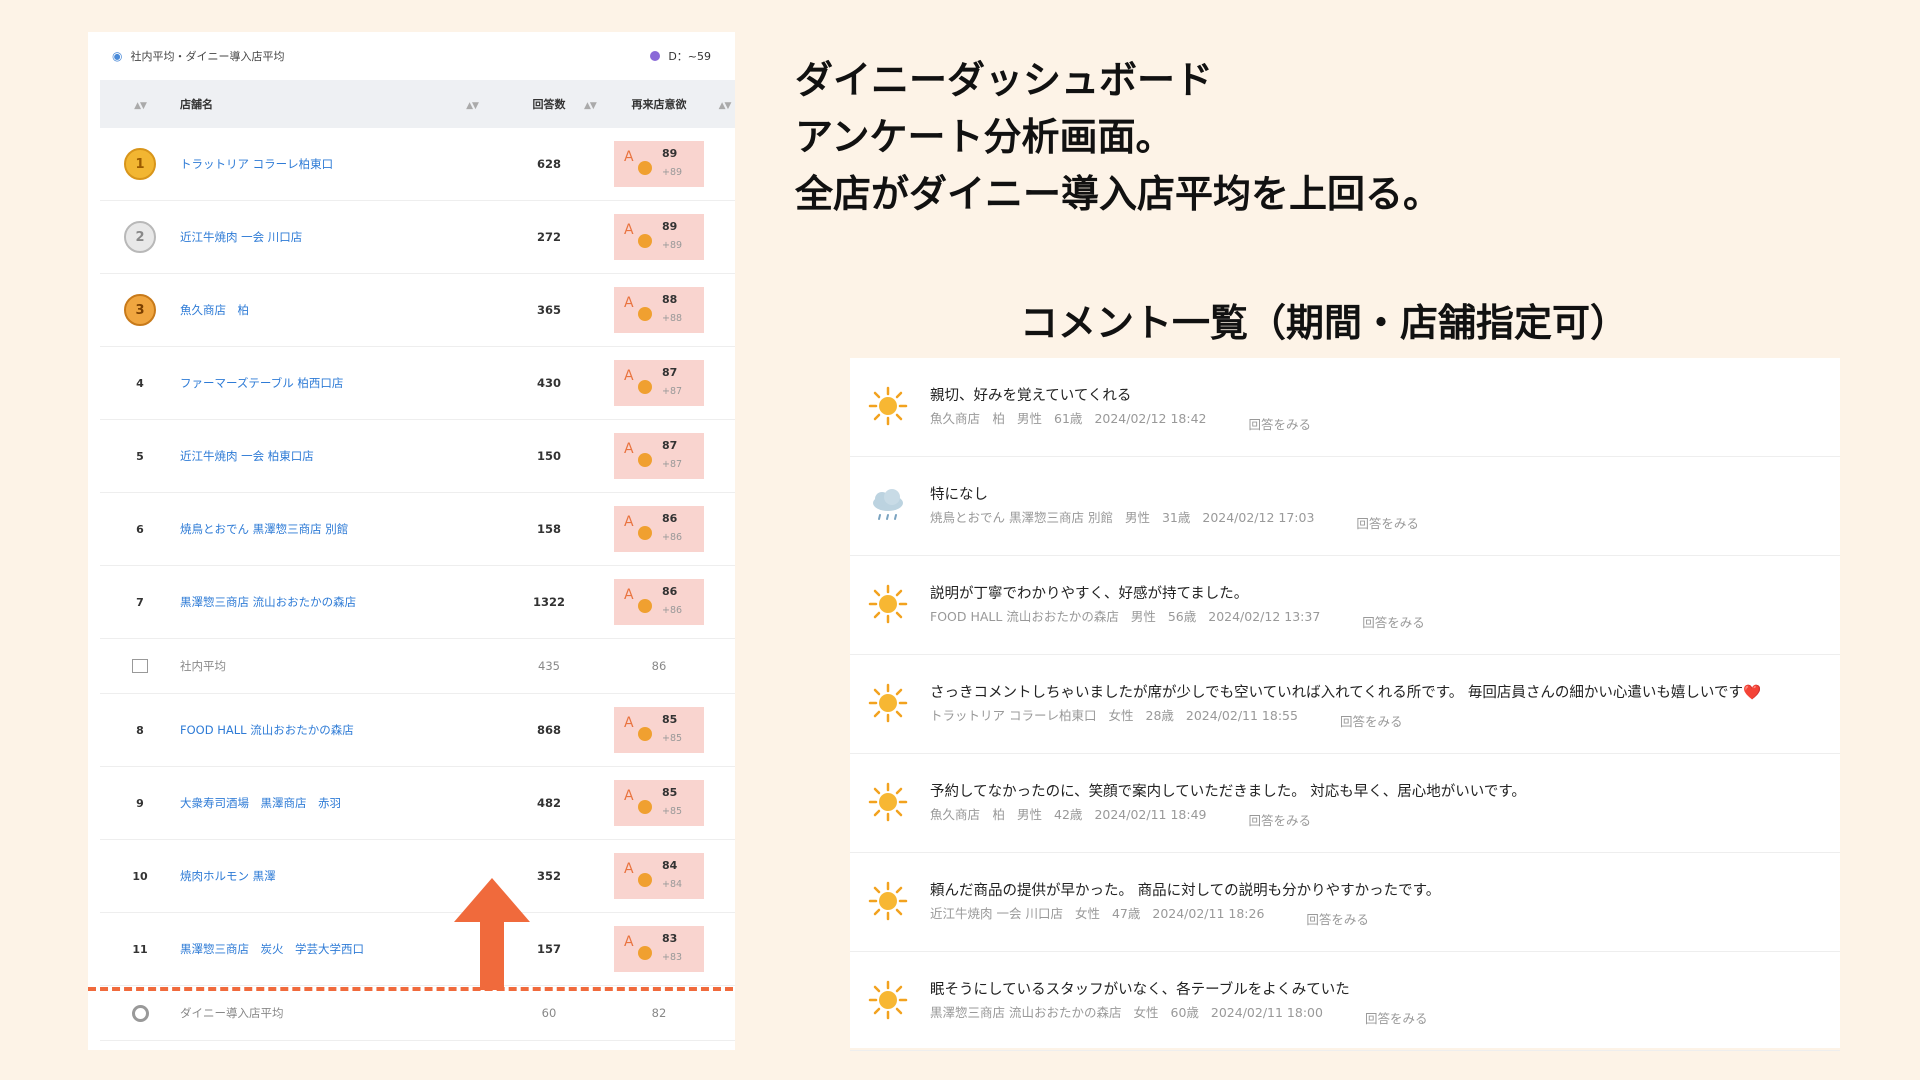 Image resolution: width=1920 pixels, height=1080 pixels. Describe the element at coordinates (672, 245) in the screenshot. I see `score-diff: +89` at that location.